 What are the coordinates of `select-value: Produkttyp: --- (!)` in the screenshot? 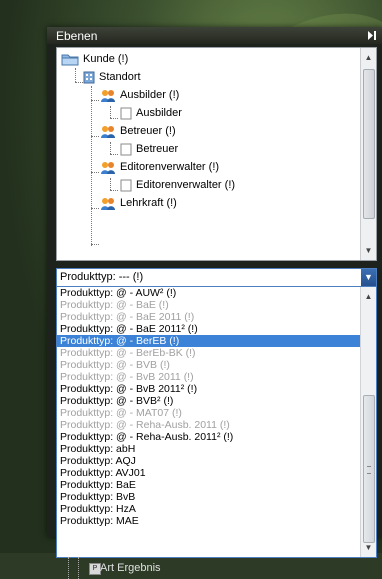 It's located at (102, 277).